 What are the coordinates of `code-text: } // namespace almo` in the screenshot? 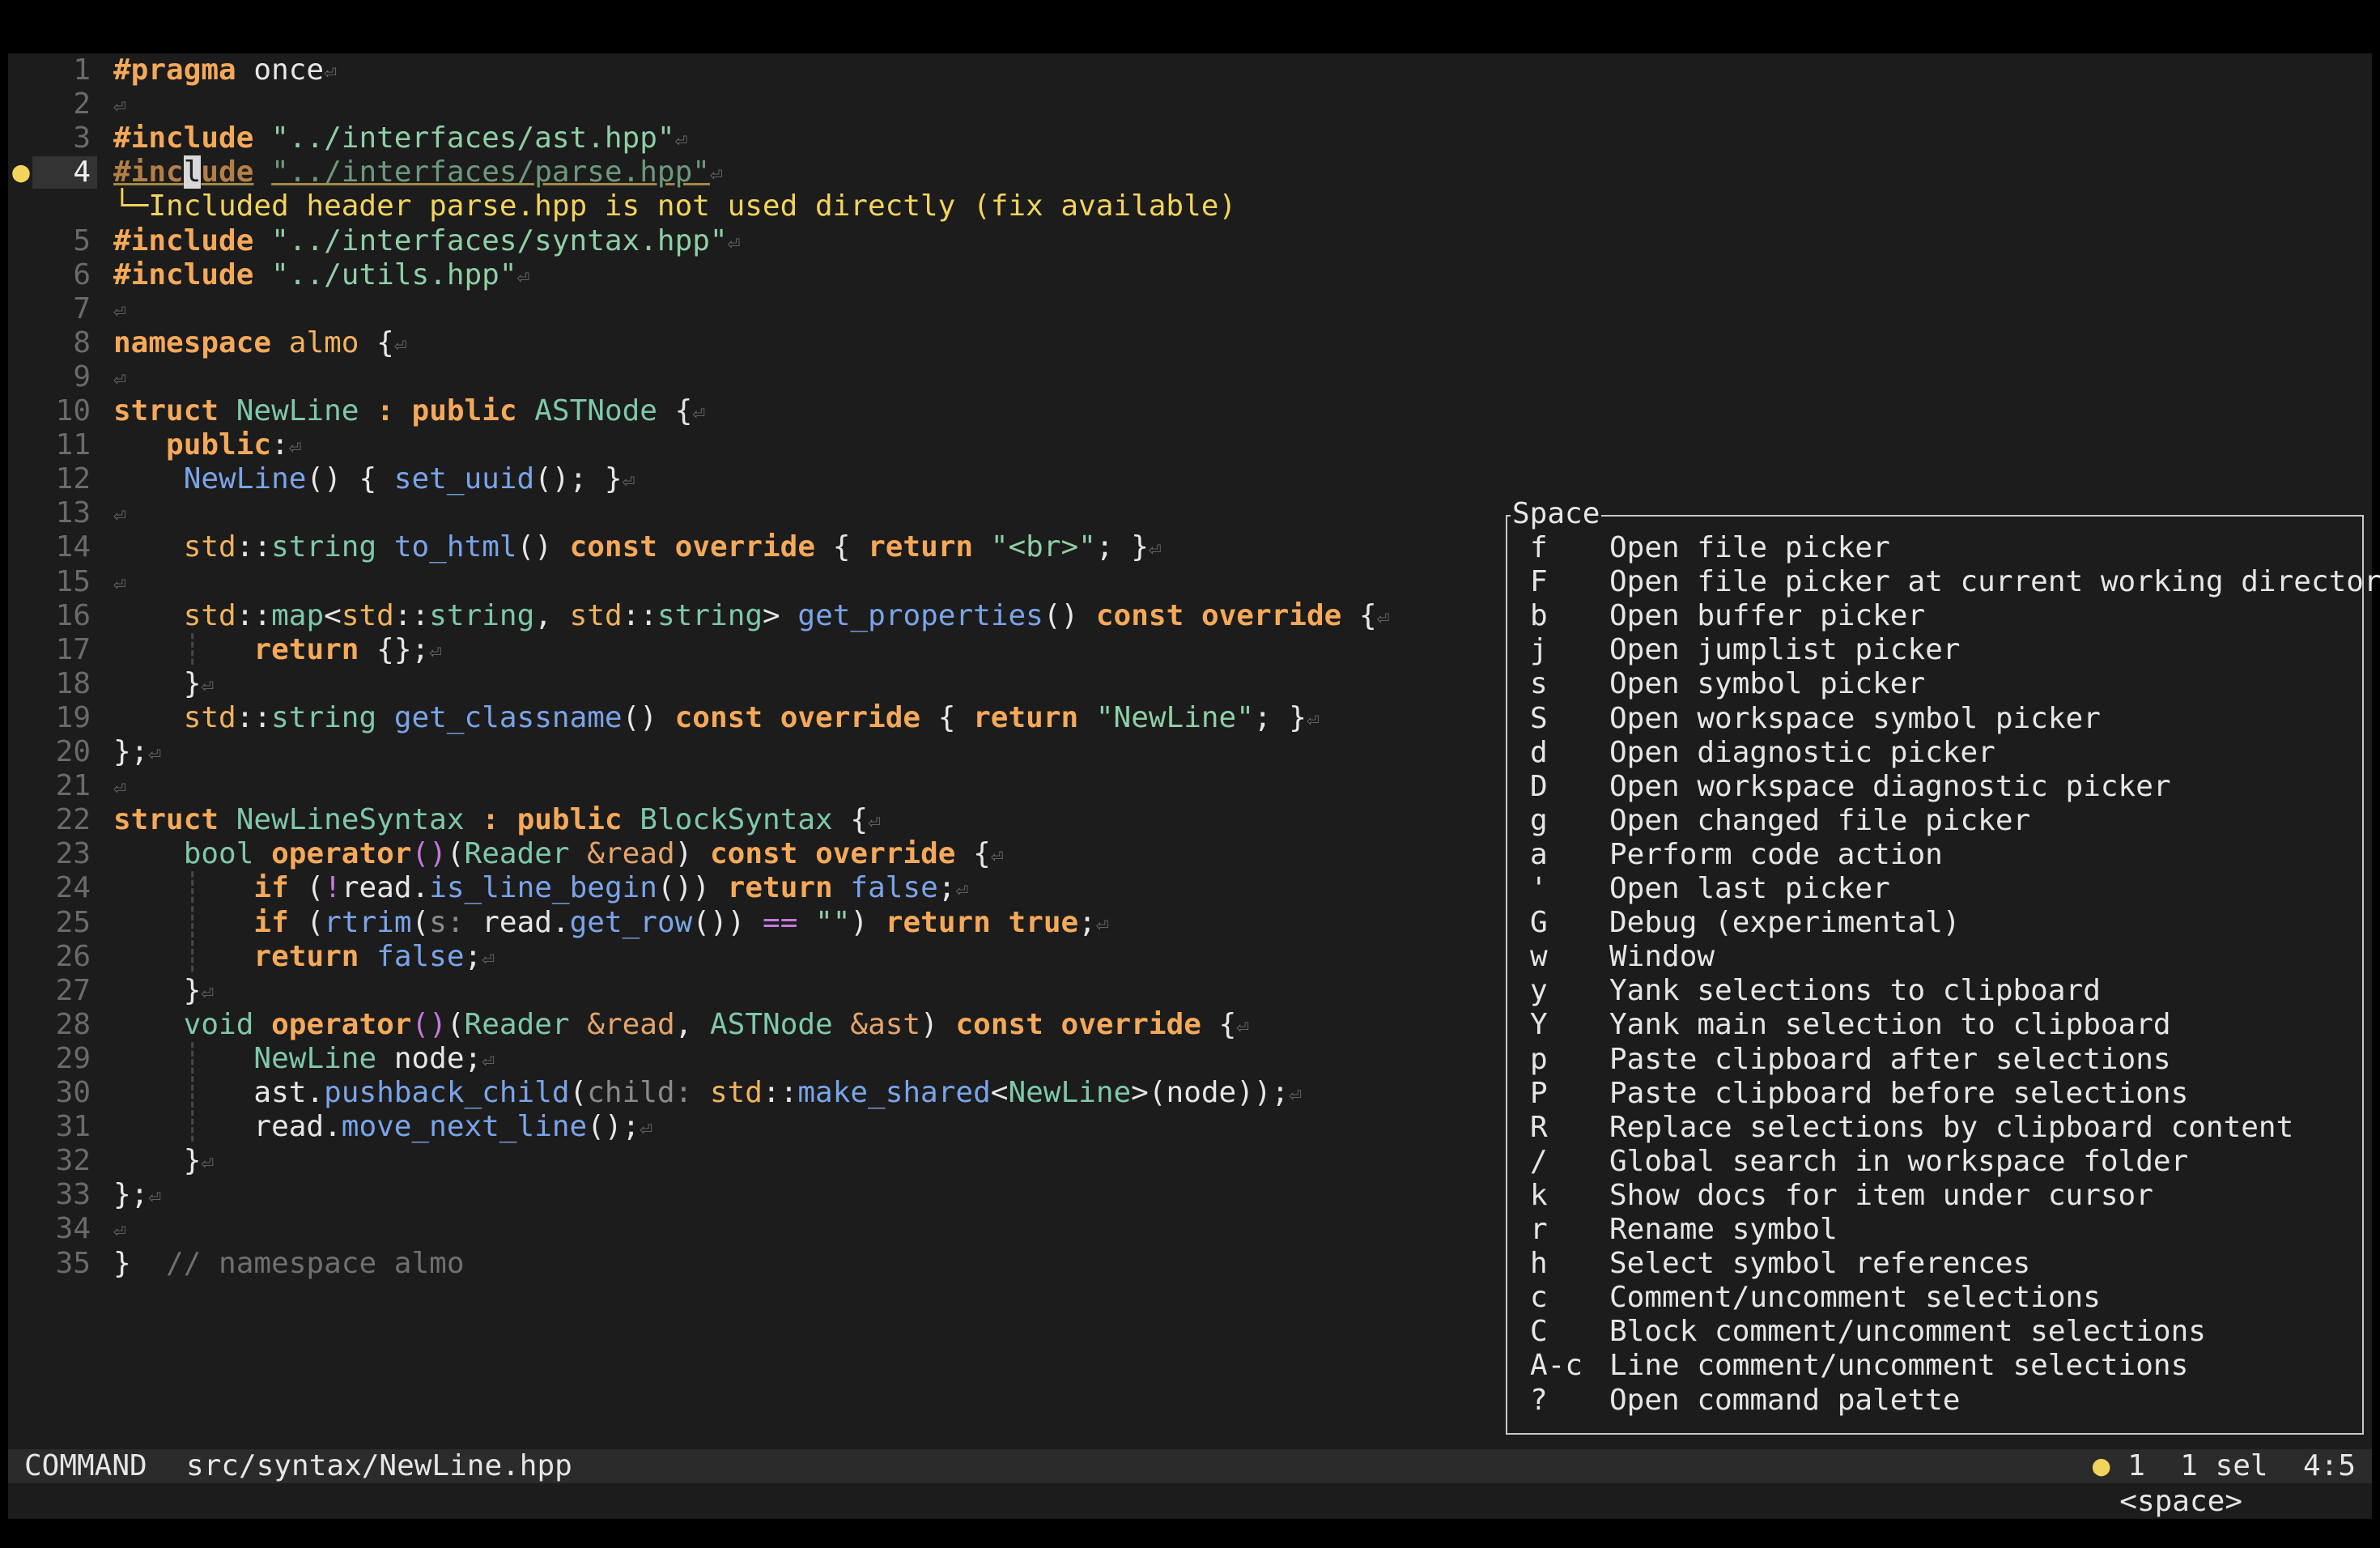 It's located at (289, 1264).